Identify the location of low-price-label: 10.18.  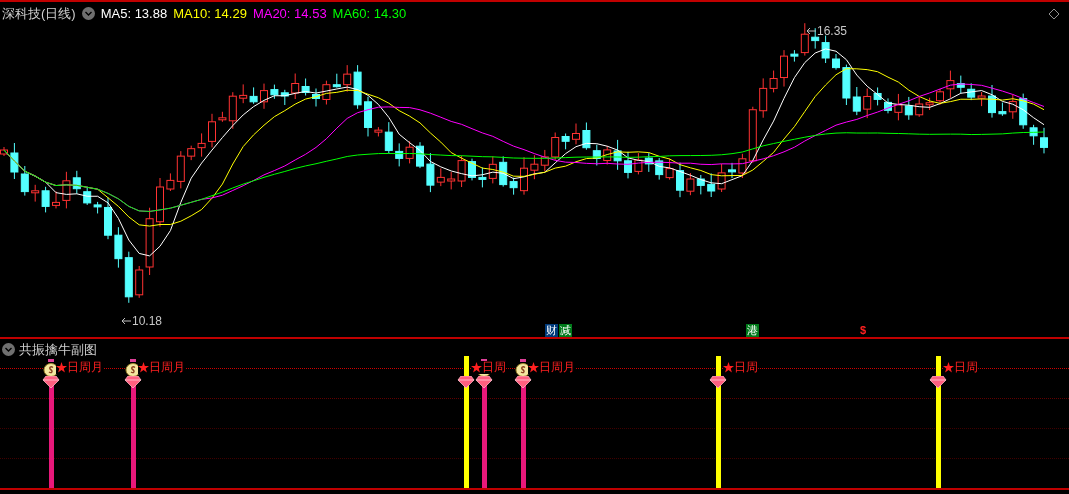
(147, 321).